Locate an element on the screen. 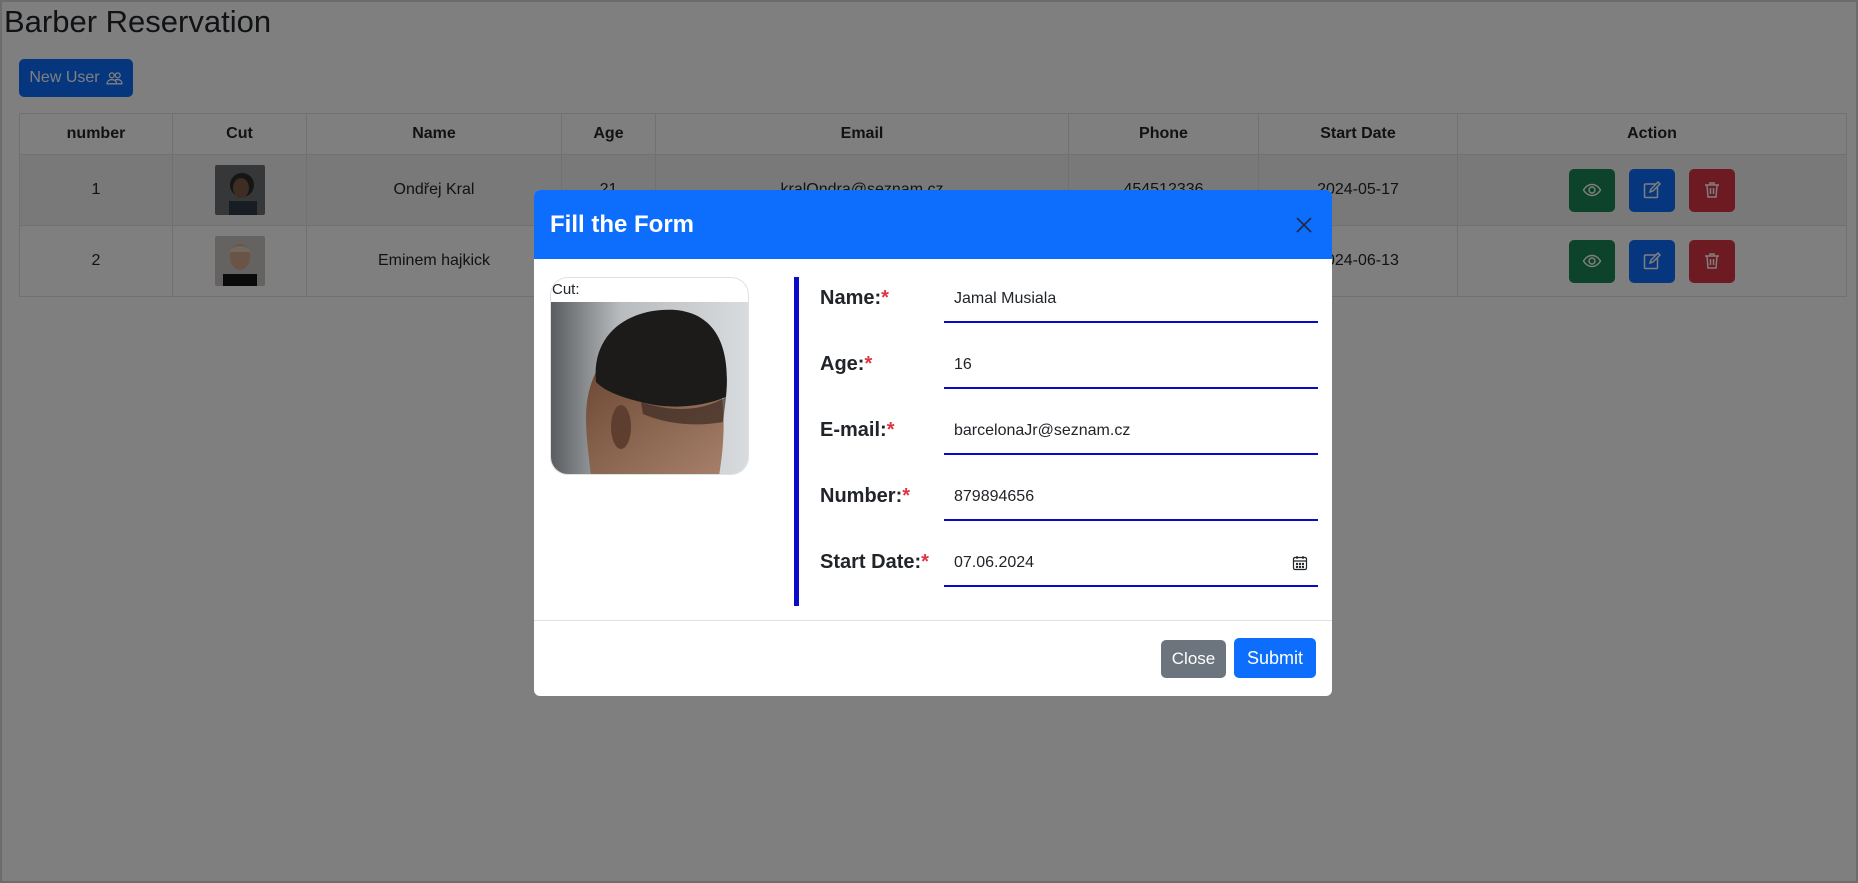 The height and width of the screenshot is (883, 1858). age-label: Age:* is located at coordinates (846, 364).